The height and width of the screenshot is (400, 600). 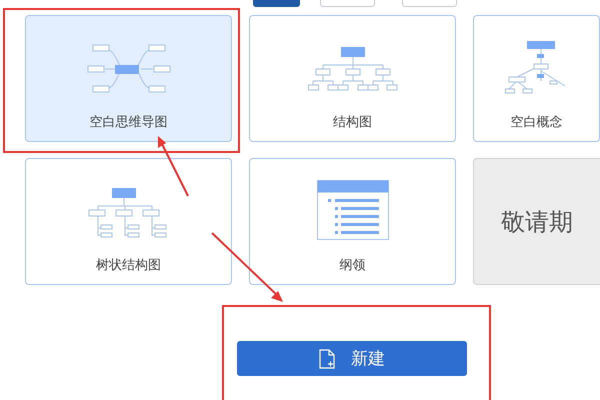 I want to click on template-card: 敬请期, so click(x=536, y=221).